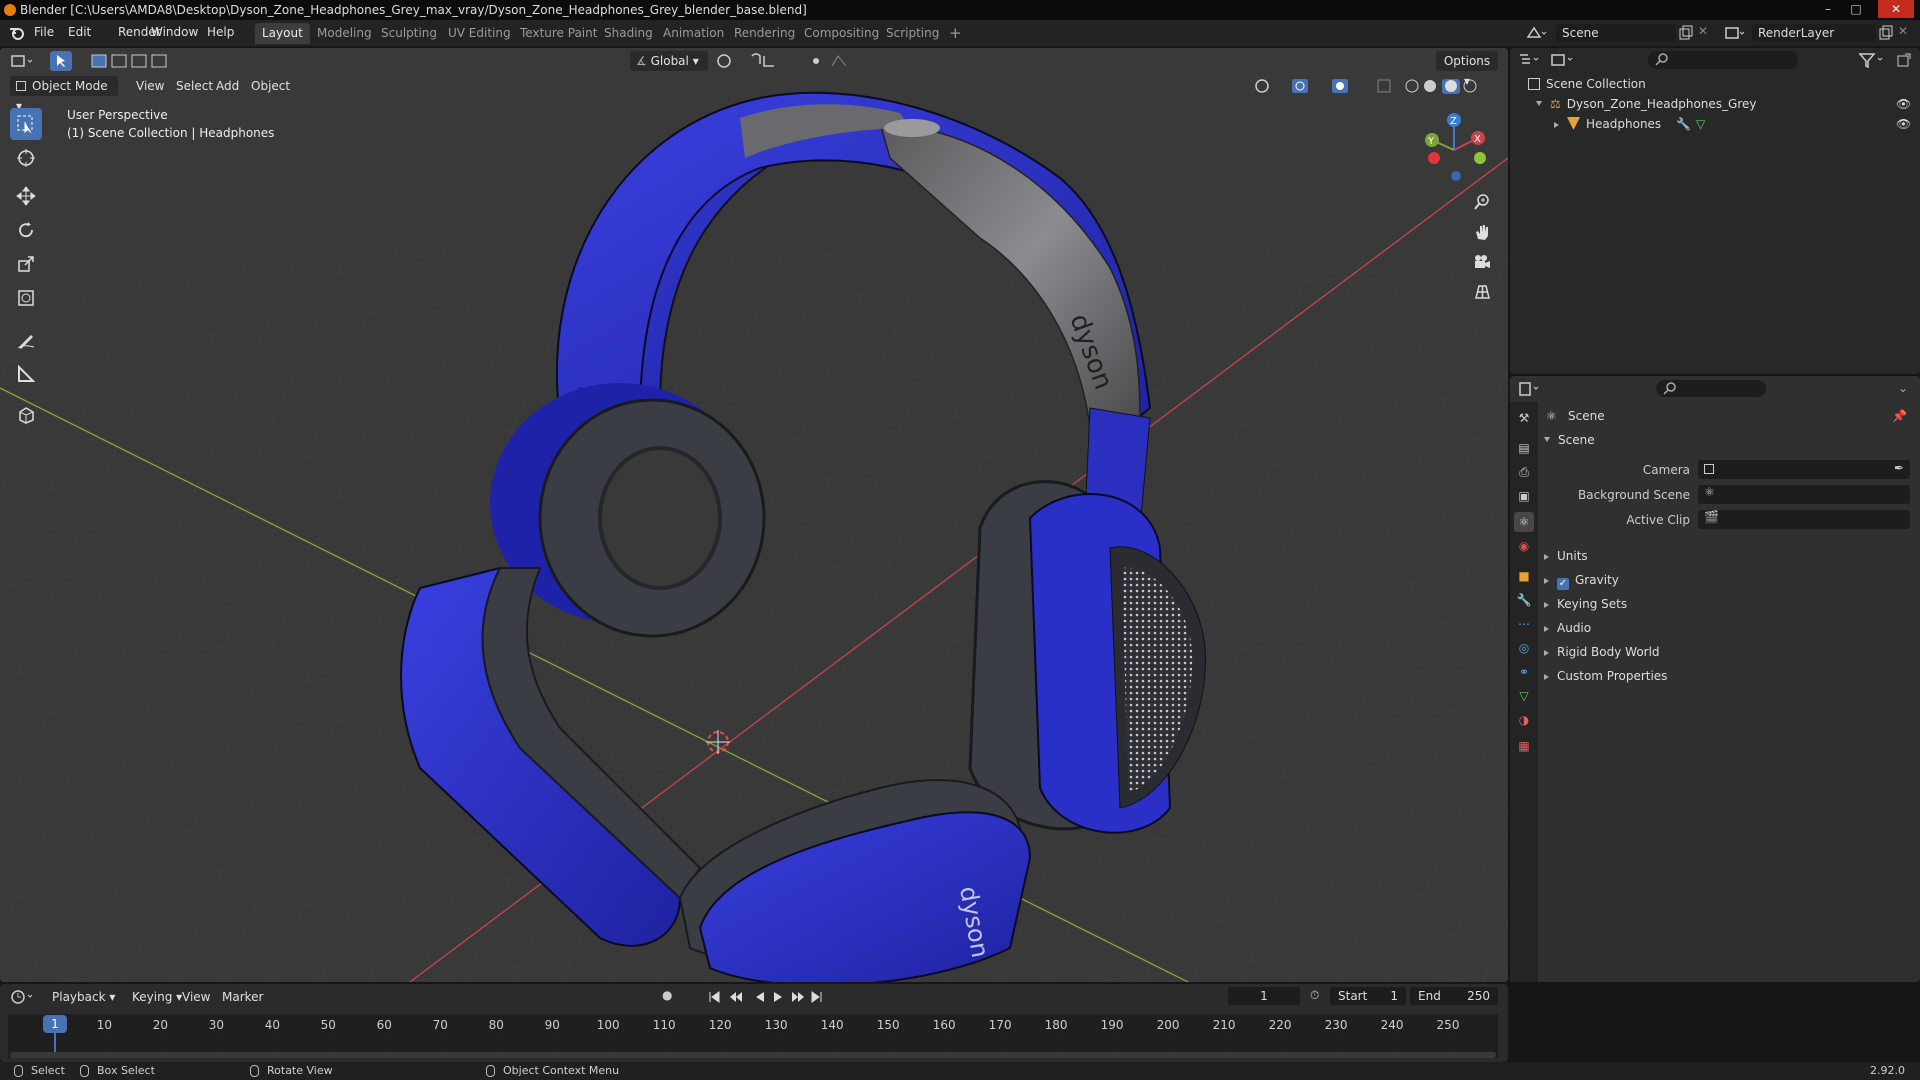  I want to click on tab-physics: ◎, so click(1524, 648).